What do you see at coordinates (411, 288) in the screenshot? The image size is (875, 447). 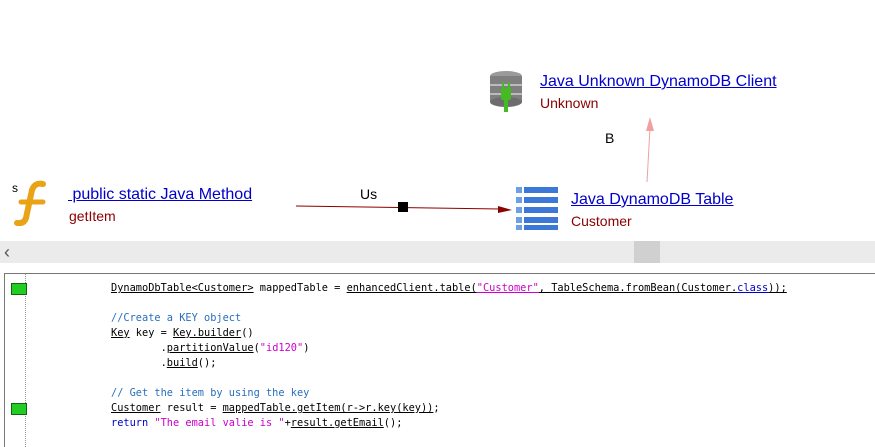 I see `code-token: enhancedClient.table(` at bounding box center [411, 288].